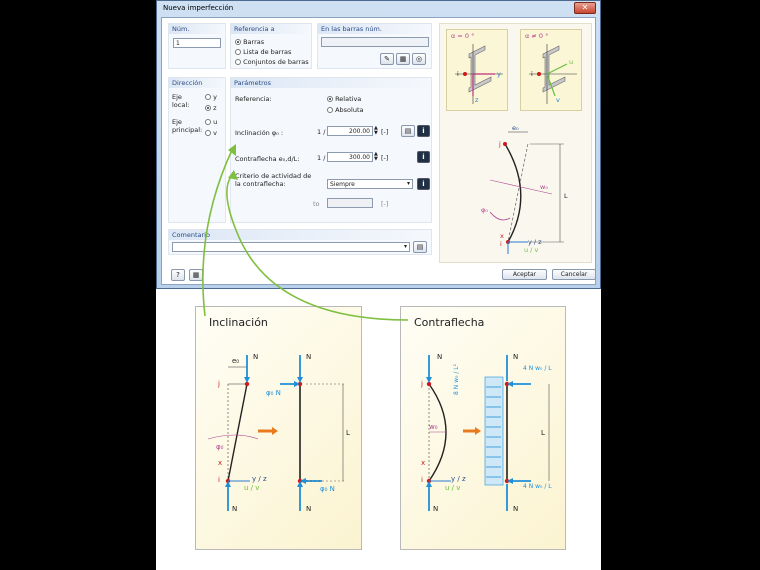 The height and width of the screenshot is (570, 760). What do you see at coordinates (374, 29) in the screenshot?
I see `en-barras-header: En las barras núm.` at bounding box center [374, 29].